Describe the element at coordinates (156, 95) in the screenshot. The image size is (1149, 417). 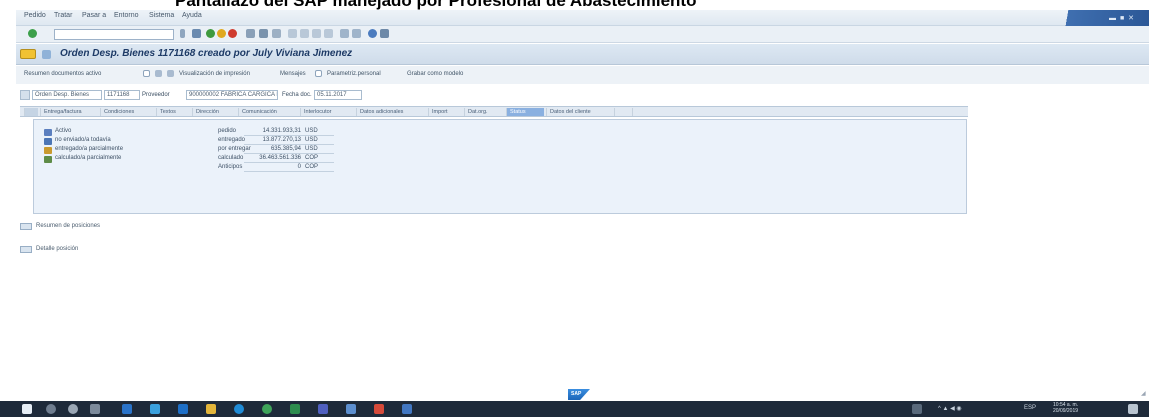
I see `vendor-label: Proveedor` at that location.